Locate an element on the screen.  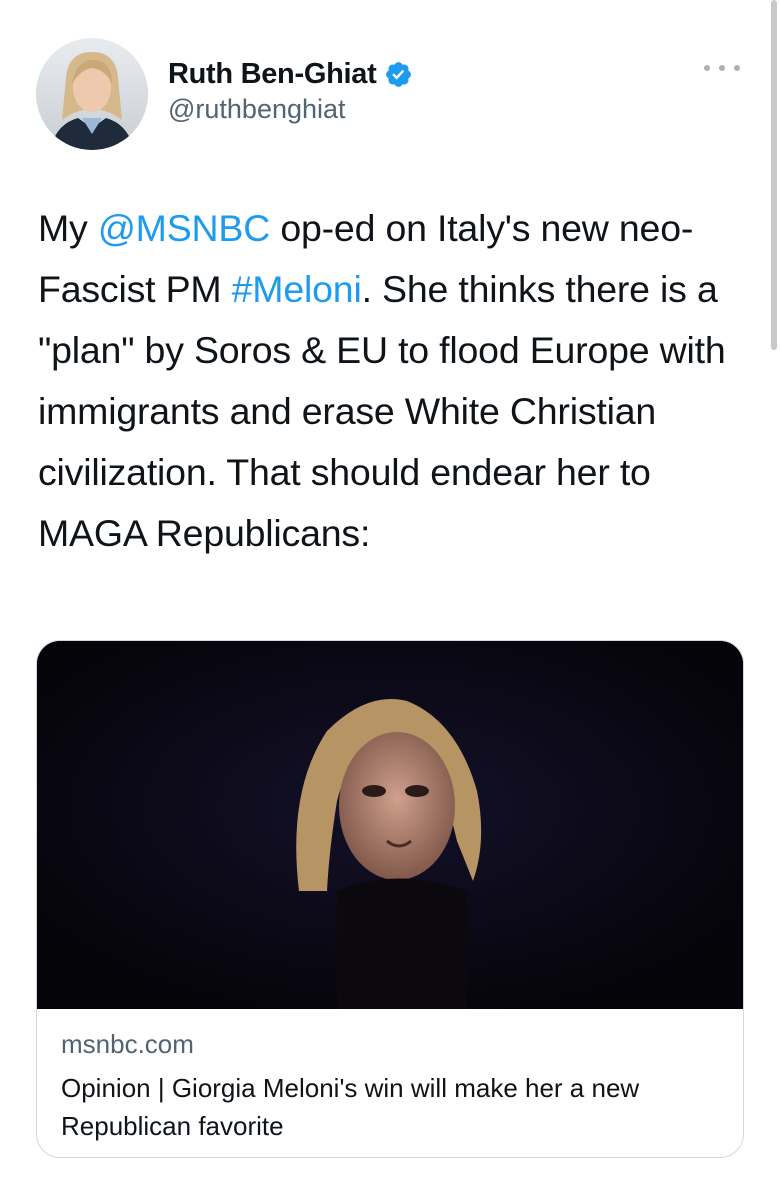
verified-badge-icon is located at coordinates (398, 74).